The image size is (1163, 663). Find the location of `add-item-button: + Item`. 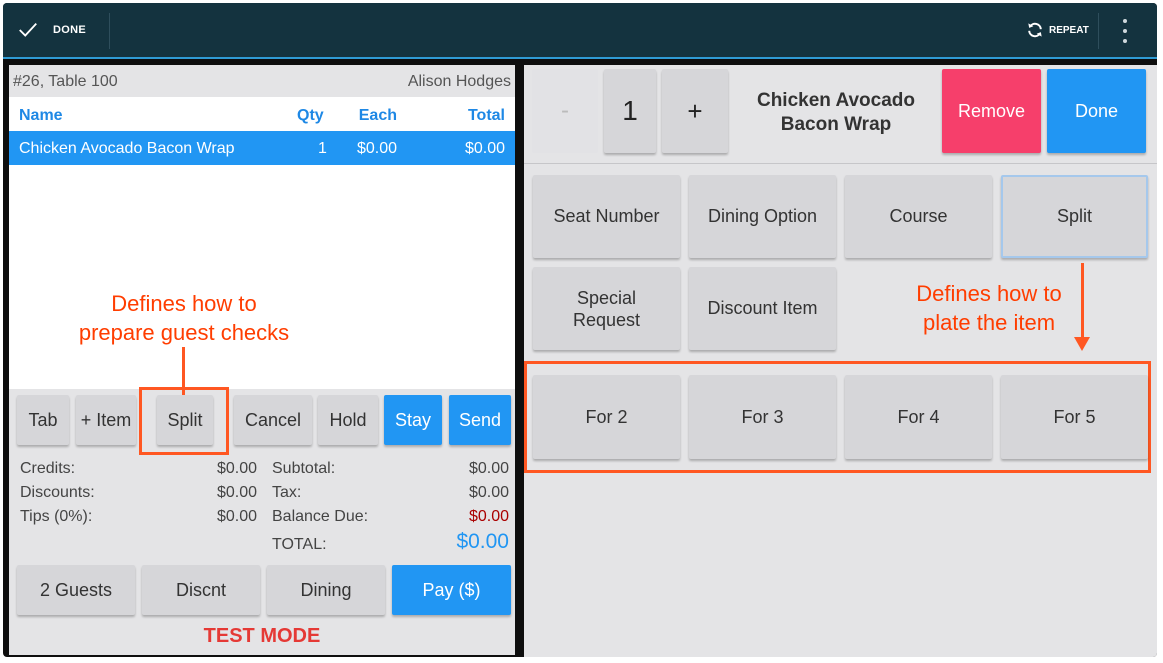

add-item-button: + Item is located at coordinates (106, 420).